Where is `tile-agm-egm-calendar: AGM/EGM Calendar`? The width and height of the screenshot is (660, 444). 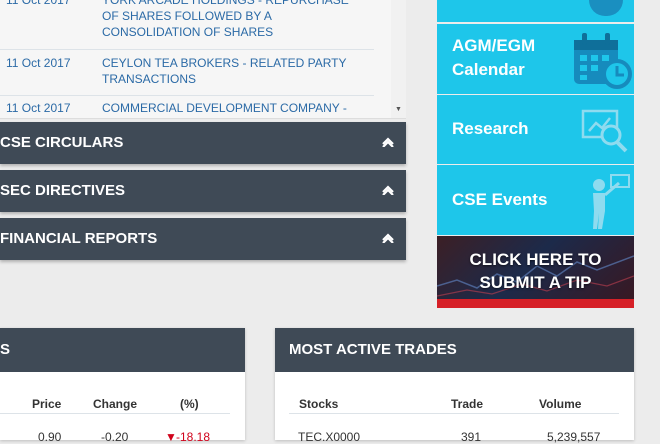
tile-agm-egm-calendar: AGM/EGM Calendar is located at coordinates (535, 59).